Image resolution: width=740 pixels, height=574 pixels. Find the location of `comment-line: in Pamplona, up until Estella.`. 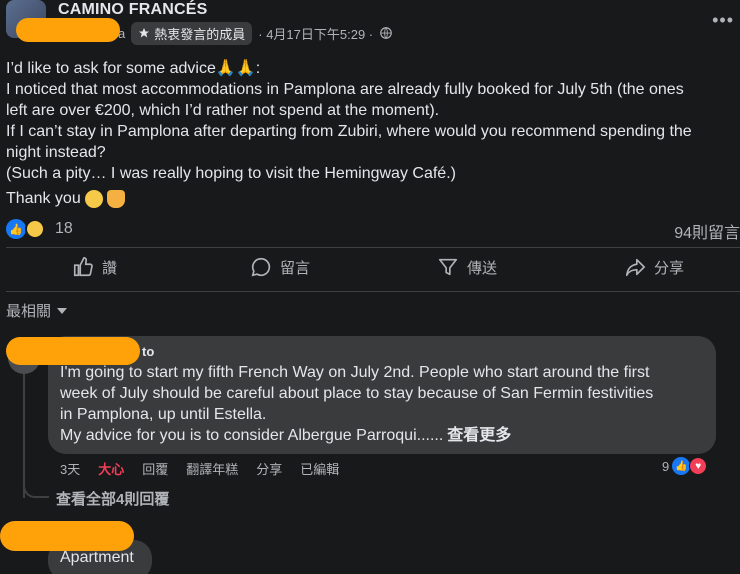

comment-line: in Pamplona, up until Estella. is located at coordinates (163, 414).